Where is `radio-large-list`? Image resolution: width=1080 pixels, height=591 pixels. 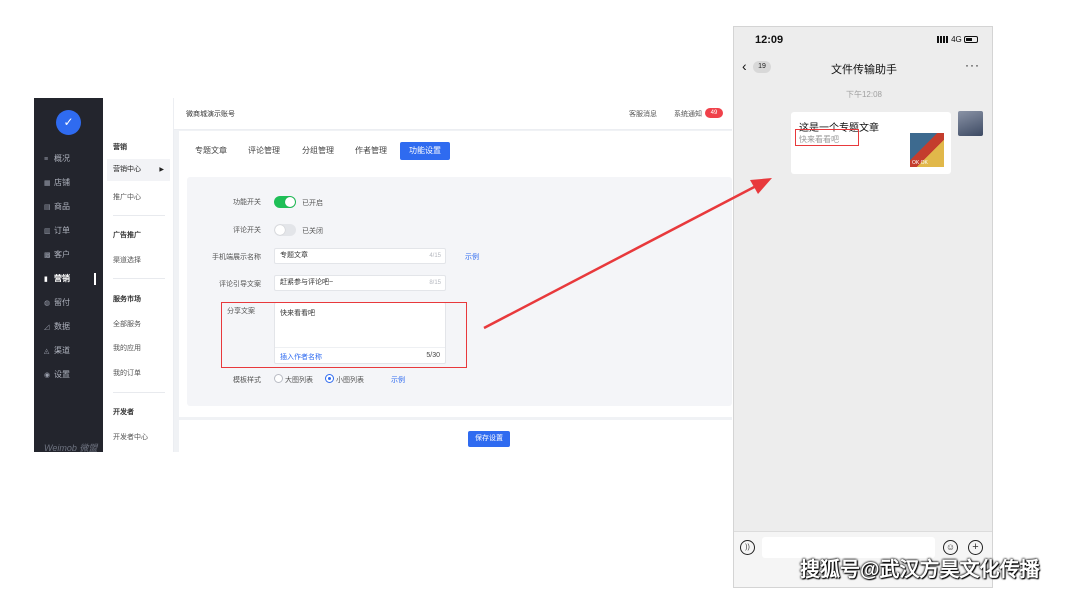
radio-large-list is located at coordinates (278, 378).